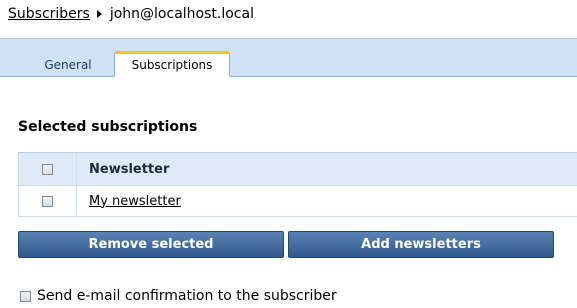 The width and height of the screenshot is (577, 308). What do you see at coordinates (25, 296) in the screenshot?
I see `send-confirmation-checkbox` at bounding box center [25, 296].